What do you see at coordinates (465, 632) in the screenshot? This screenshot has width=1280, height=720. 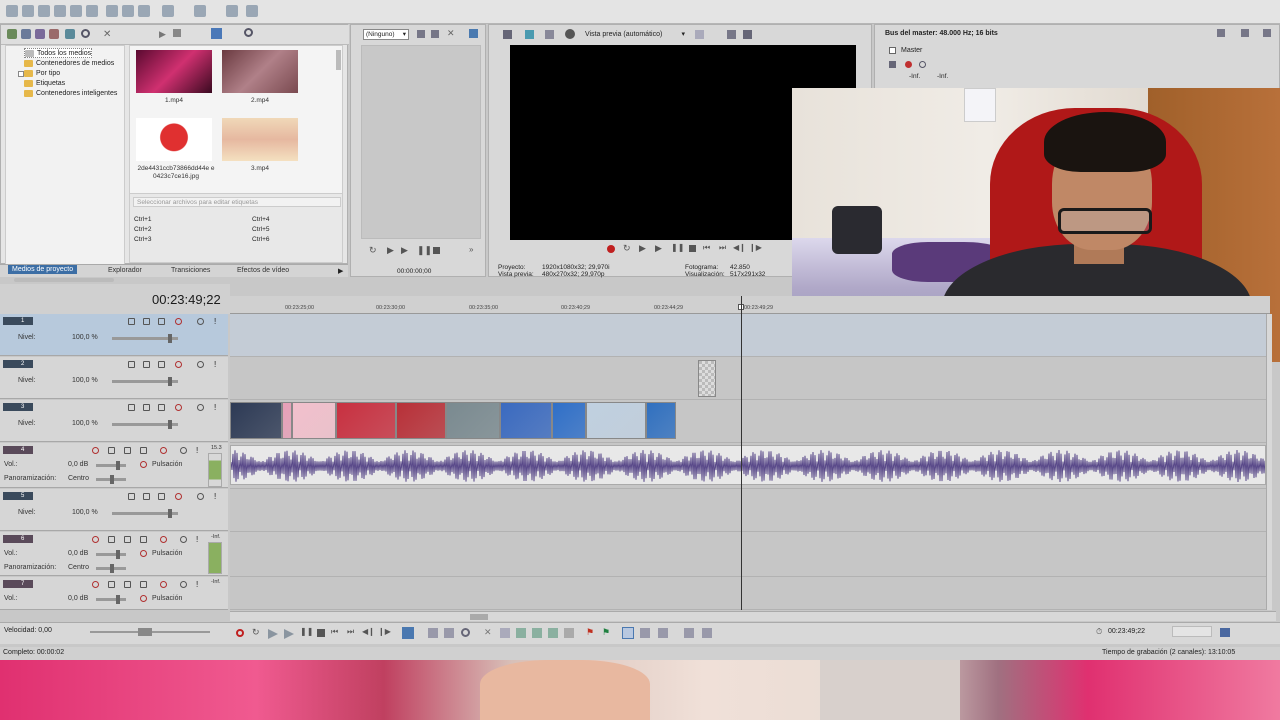 I see `zoom-tool-icon` at bounding box center [465, 632].